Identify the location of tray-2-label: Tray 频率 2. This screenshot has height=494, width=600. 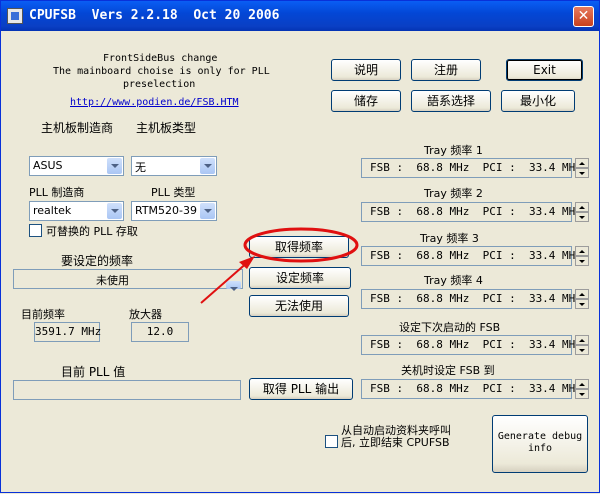
(453, 193).